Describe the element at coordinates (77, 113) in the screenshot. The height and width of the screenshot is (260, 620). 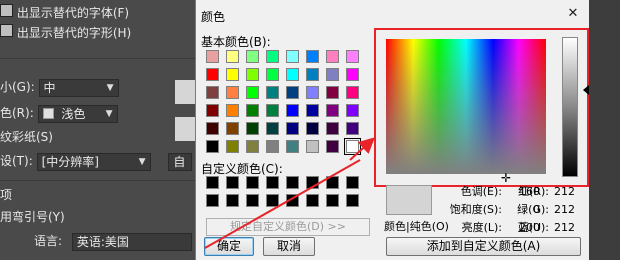
I see `color-dropdown: 浅色 ▼` at that location.